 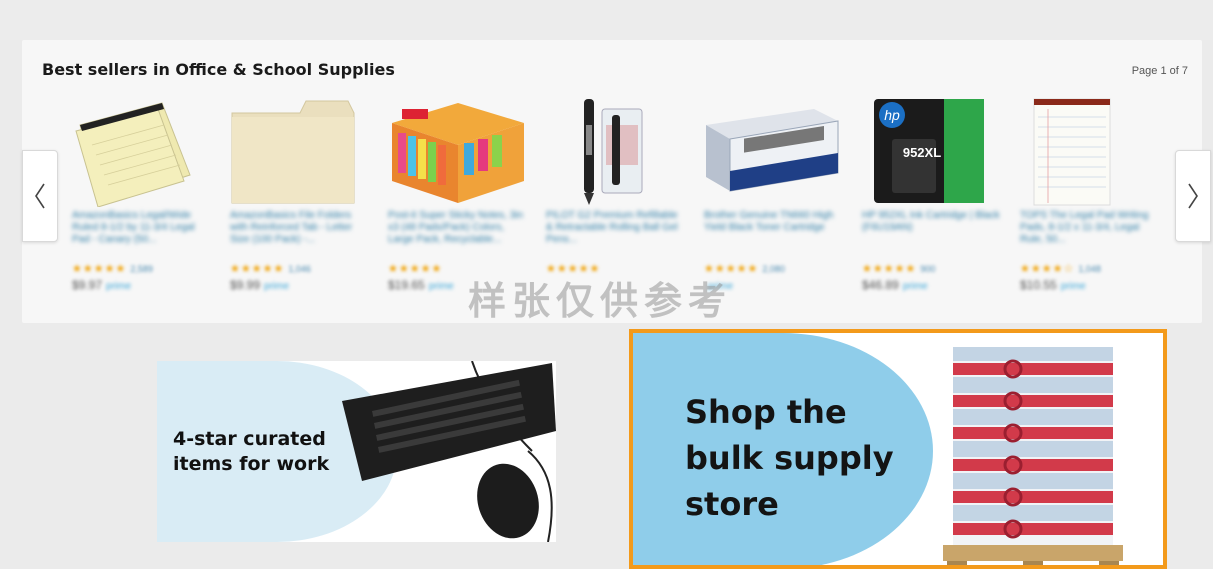 I want to click on file-folder-icon, so click(x=300, y=151).